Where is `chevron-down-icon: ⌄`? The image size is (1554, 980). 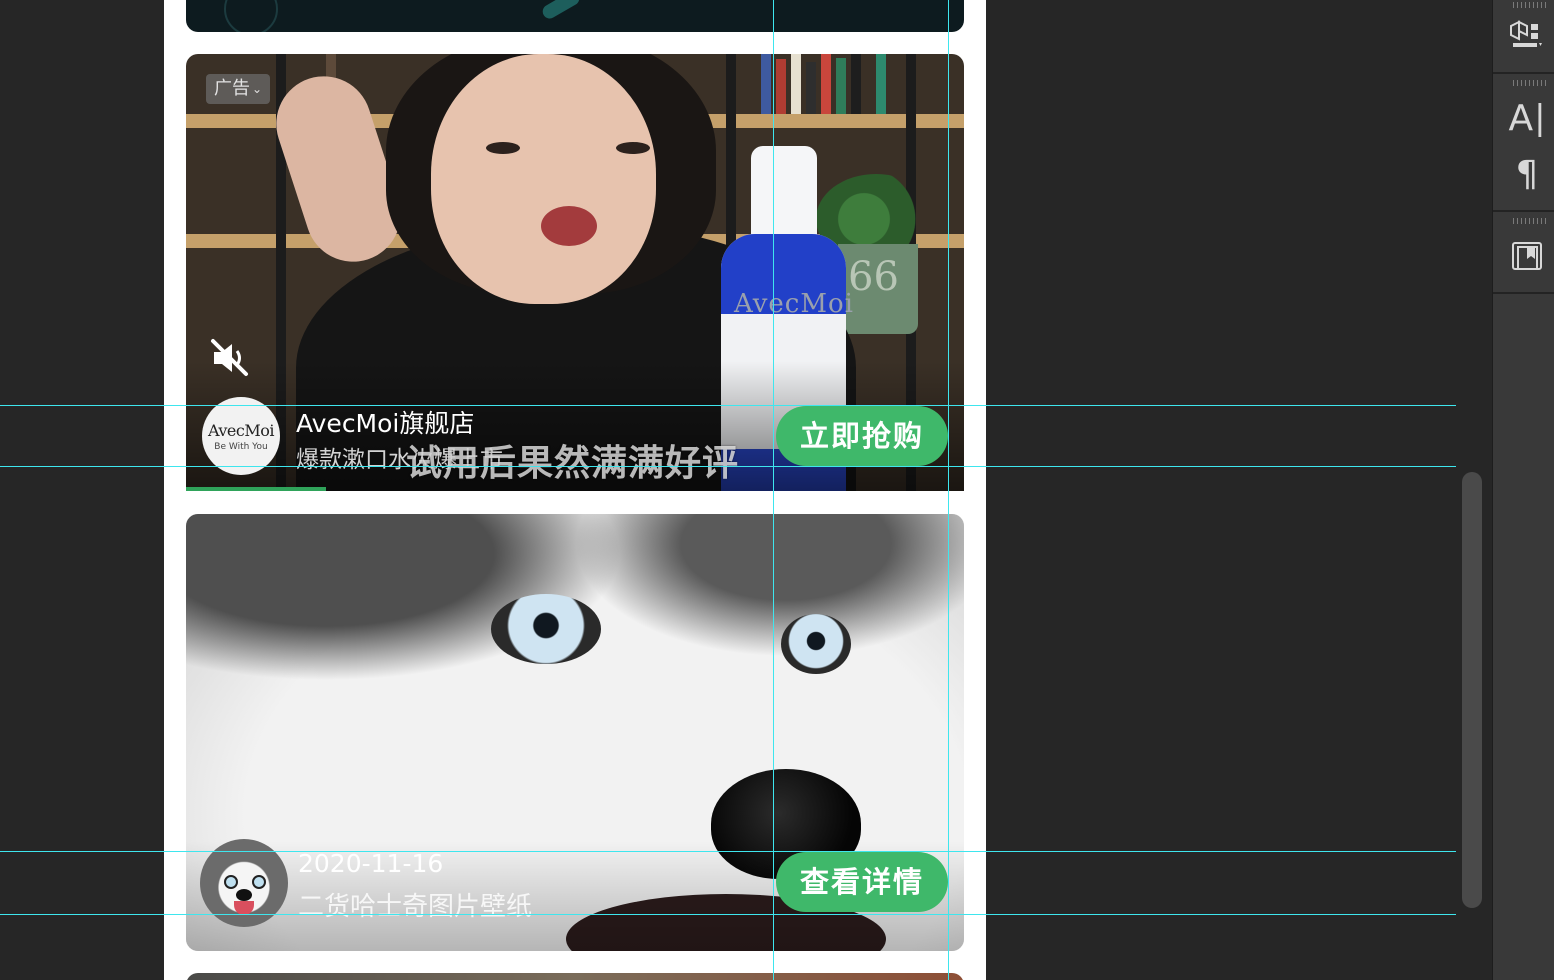 chevron-down-icon: ⌄ is located at coordinates (257, 89).